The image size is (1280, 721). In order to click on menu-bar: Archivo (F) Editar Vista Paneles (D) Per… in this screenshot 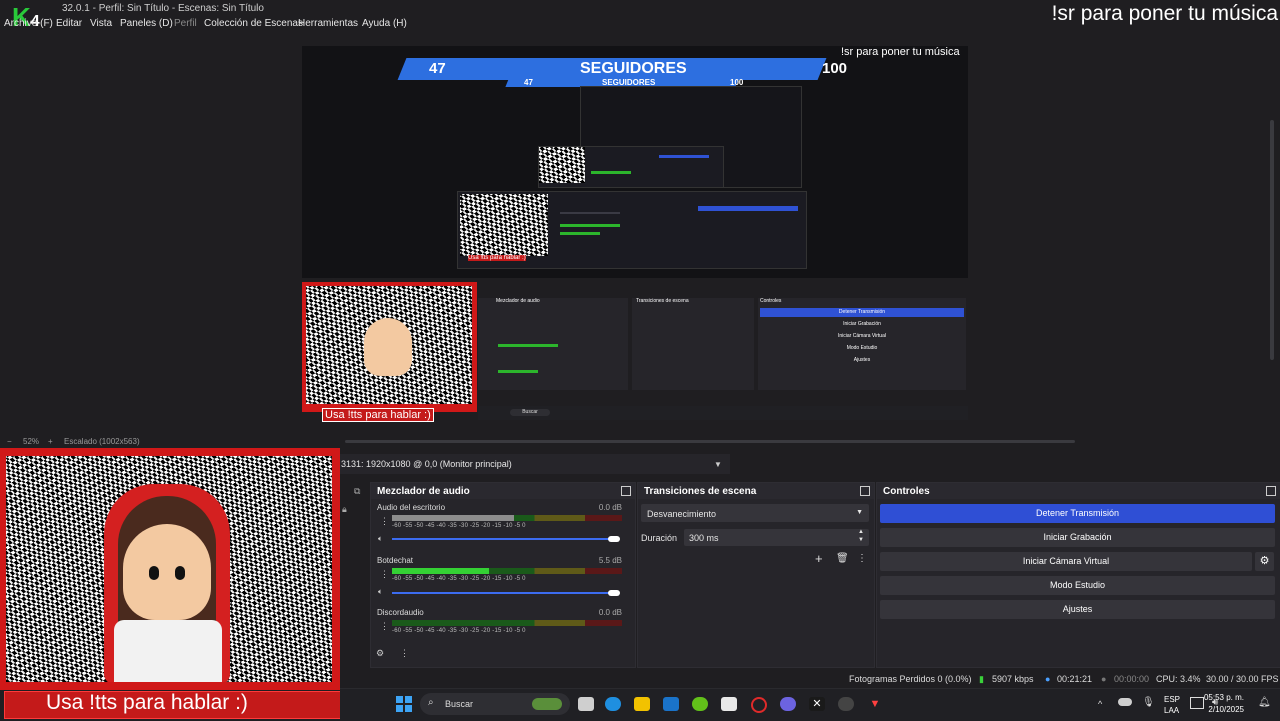, I will do `click(450, 24)`.